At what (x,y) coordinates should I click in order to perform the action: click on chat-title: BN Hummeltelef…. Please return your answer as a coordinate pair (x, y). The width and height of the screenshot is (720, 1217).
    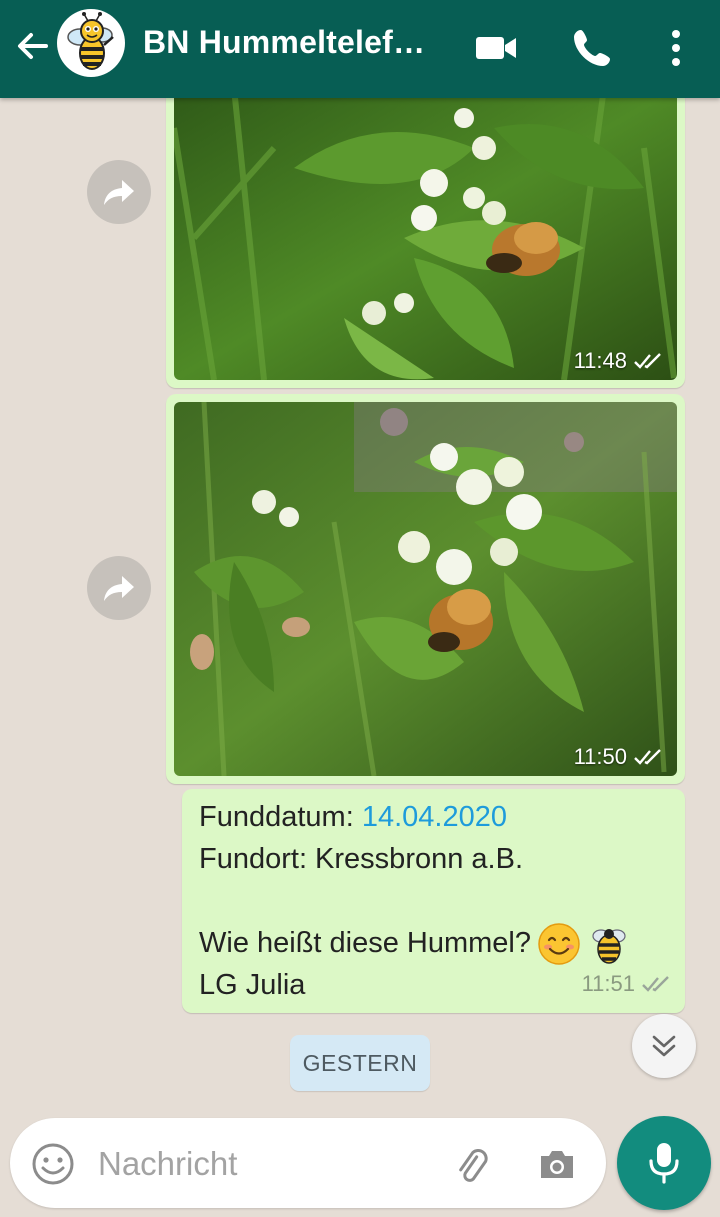
    Looking at the image, I should click on (293, 42).